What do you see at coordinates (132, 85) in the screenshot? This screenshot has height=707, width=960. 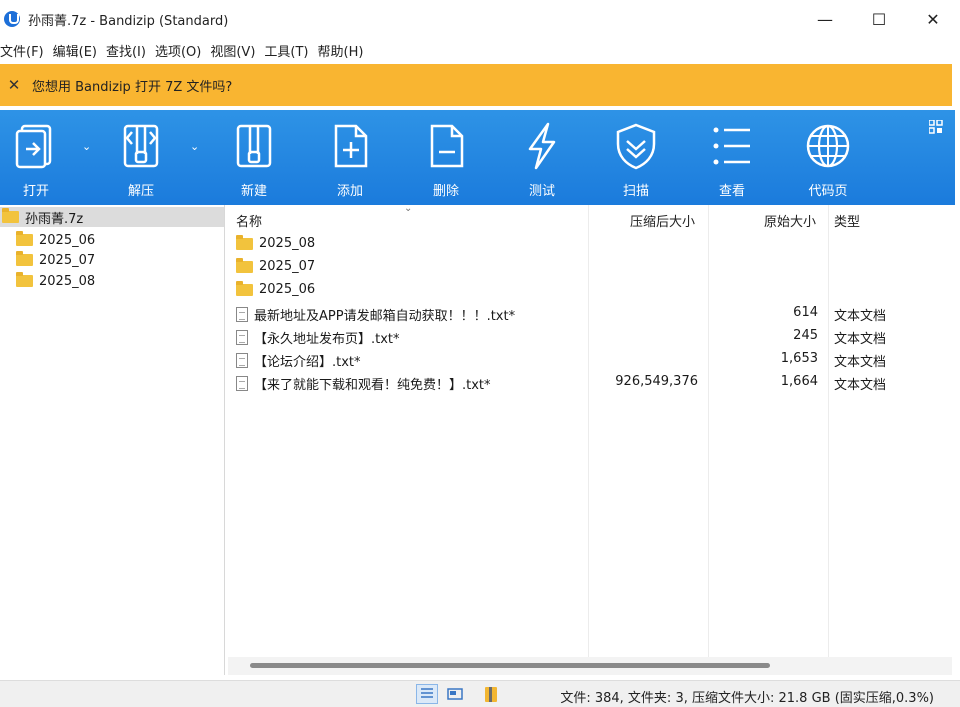 I see `notice-text: 您想用 Bandizip 打开 7Z 文件吗?` at bounding box center [132, 85].